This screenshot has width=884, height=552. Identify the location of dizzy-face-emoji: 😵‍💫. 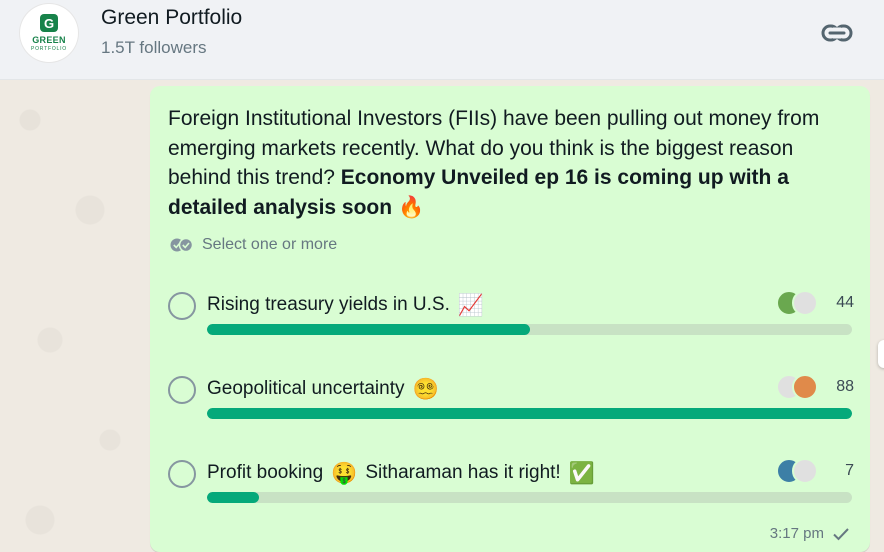
(425, 388).